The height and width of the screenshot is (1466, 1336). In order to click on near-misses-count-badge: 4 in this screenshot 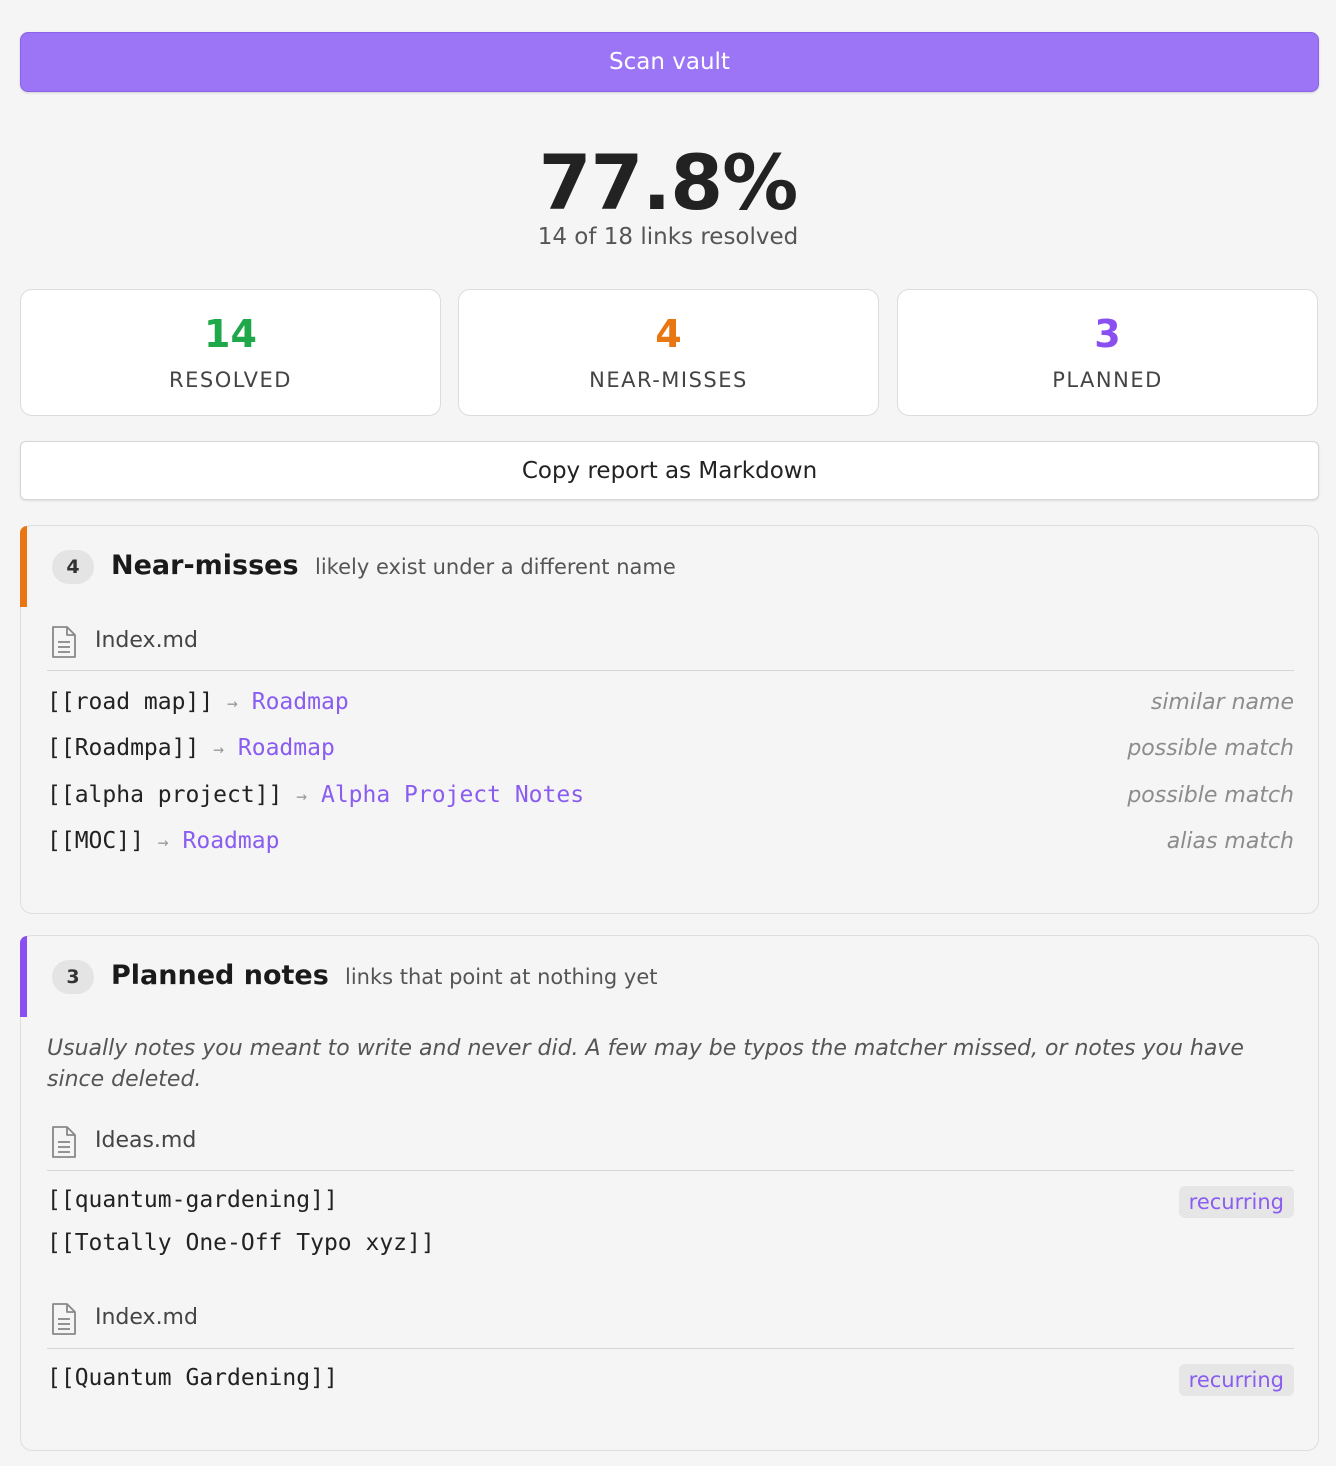, I will do `click(73, 567)`.